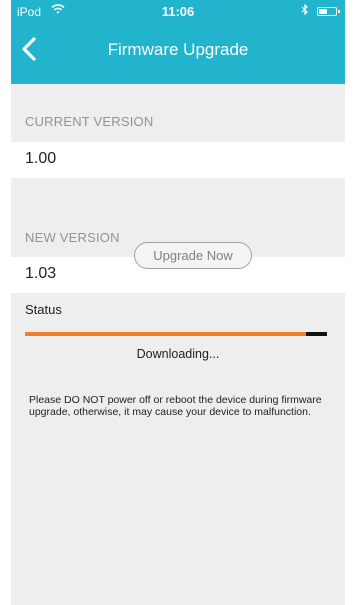 This screenshot has height=605, width=356. I want to click on battery-icon, so click(328, 11).